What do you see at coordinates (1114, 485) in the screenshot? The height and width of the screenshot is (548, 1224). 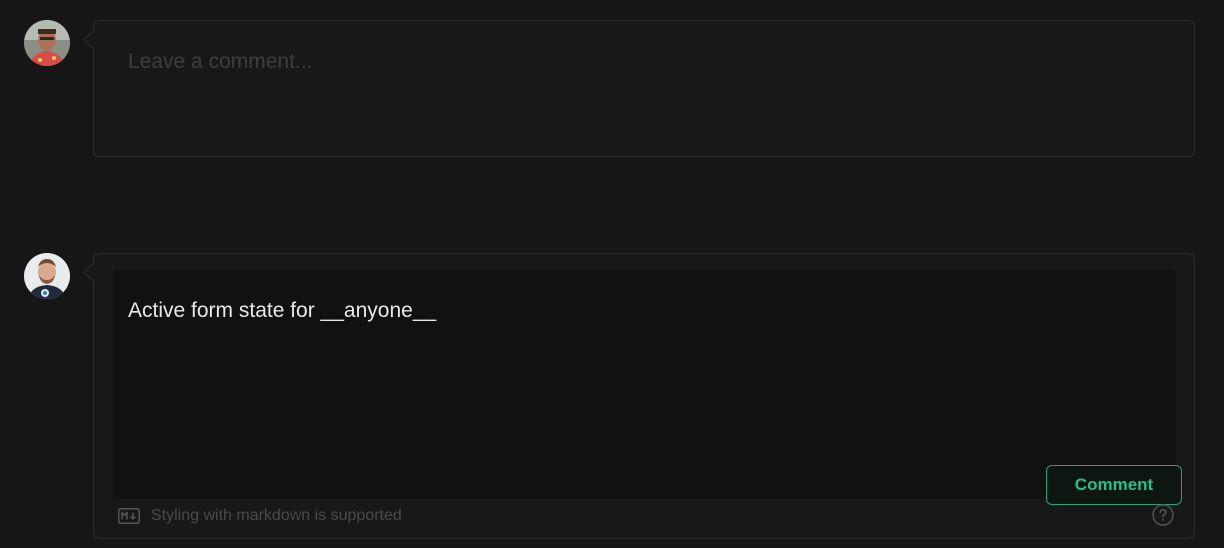 I see `comment-submit-button: Comment` at bounding box center [1114, 485].